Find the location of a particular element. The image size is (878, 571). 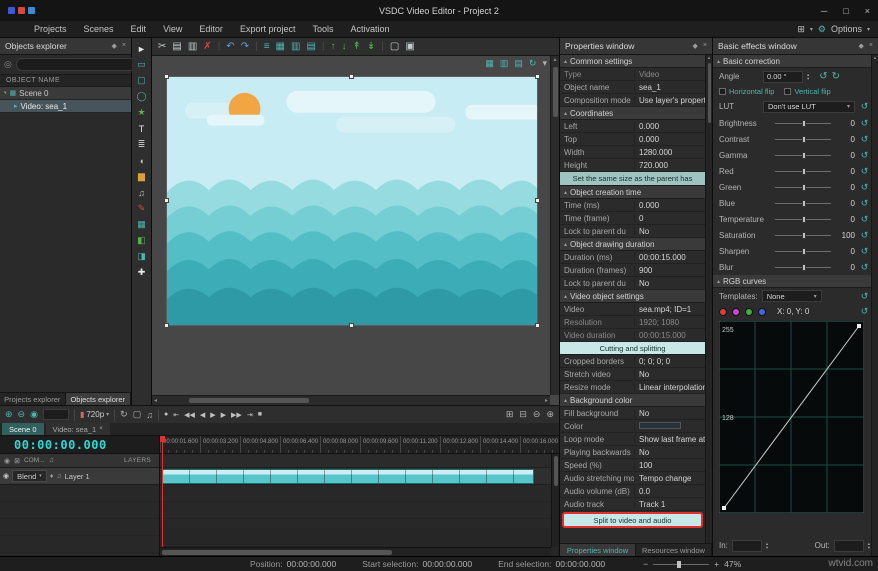

vertical-flip-checkbox: Vertical flip is located at coordinates (807, 91).